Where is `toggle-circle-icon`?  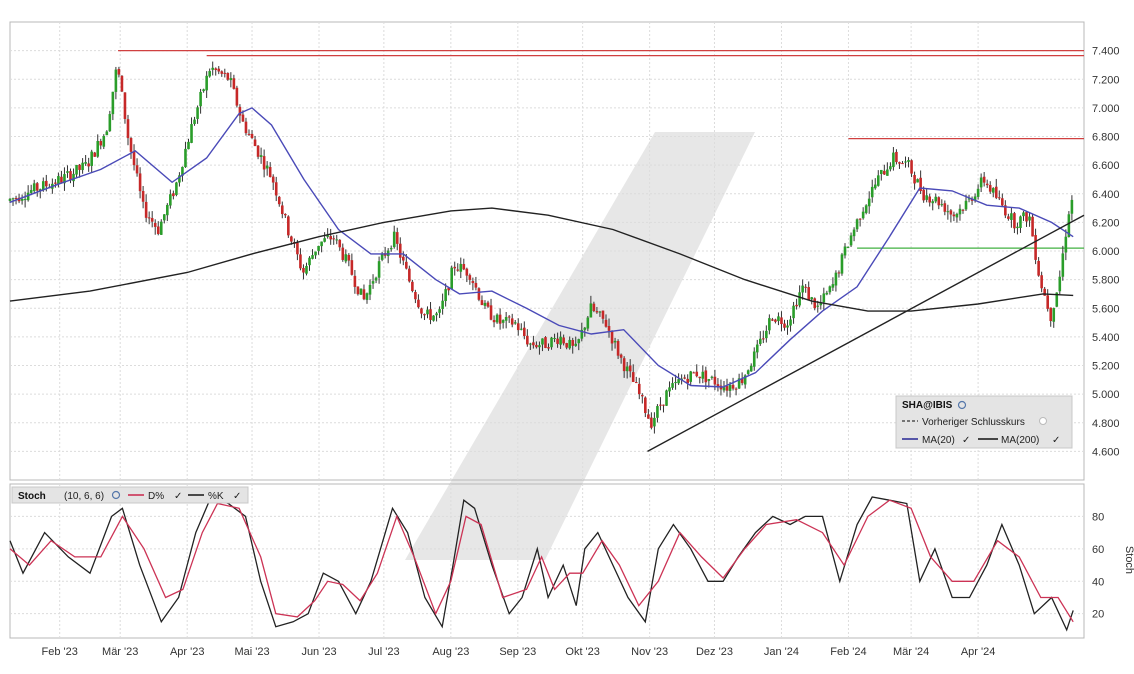 toggle-circle-icon is located at coordinates (1043, 421).